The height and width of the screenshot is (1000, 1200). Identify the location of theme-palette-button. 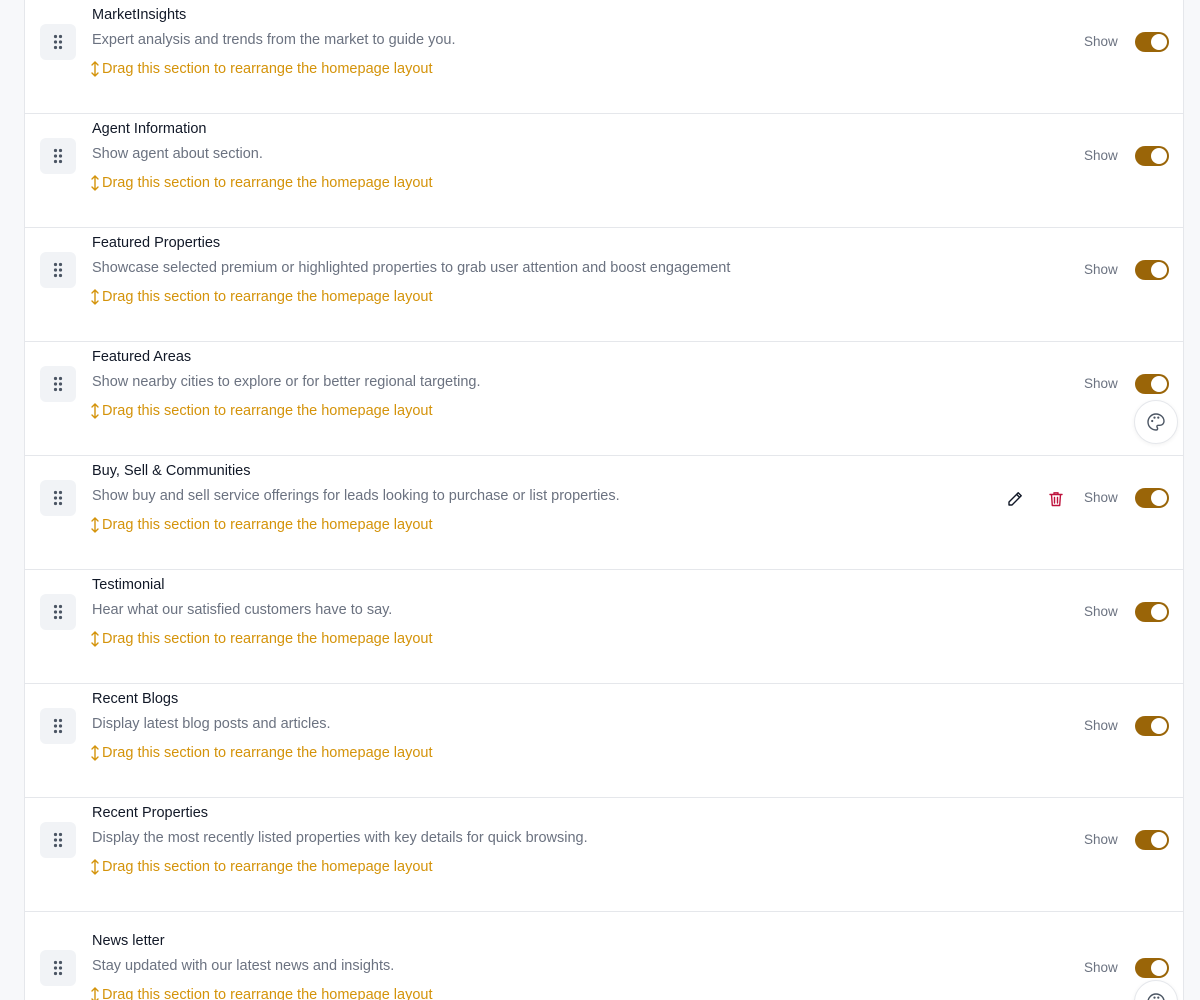
(1156, 422).